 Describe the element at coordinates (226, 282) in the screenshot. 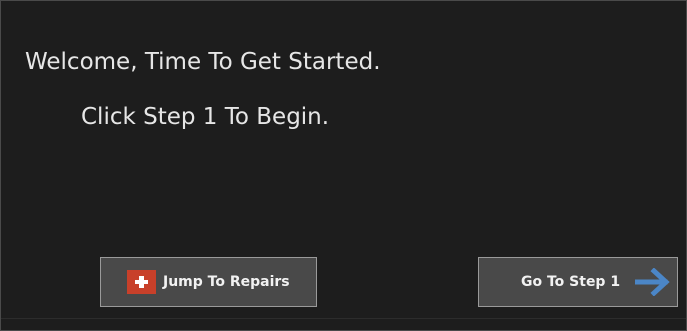

I see `jump-to-repairs-label: Jump To Repairs` at that location.